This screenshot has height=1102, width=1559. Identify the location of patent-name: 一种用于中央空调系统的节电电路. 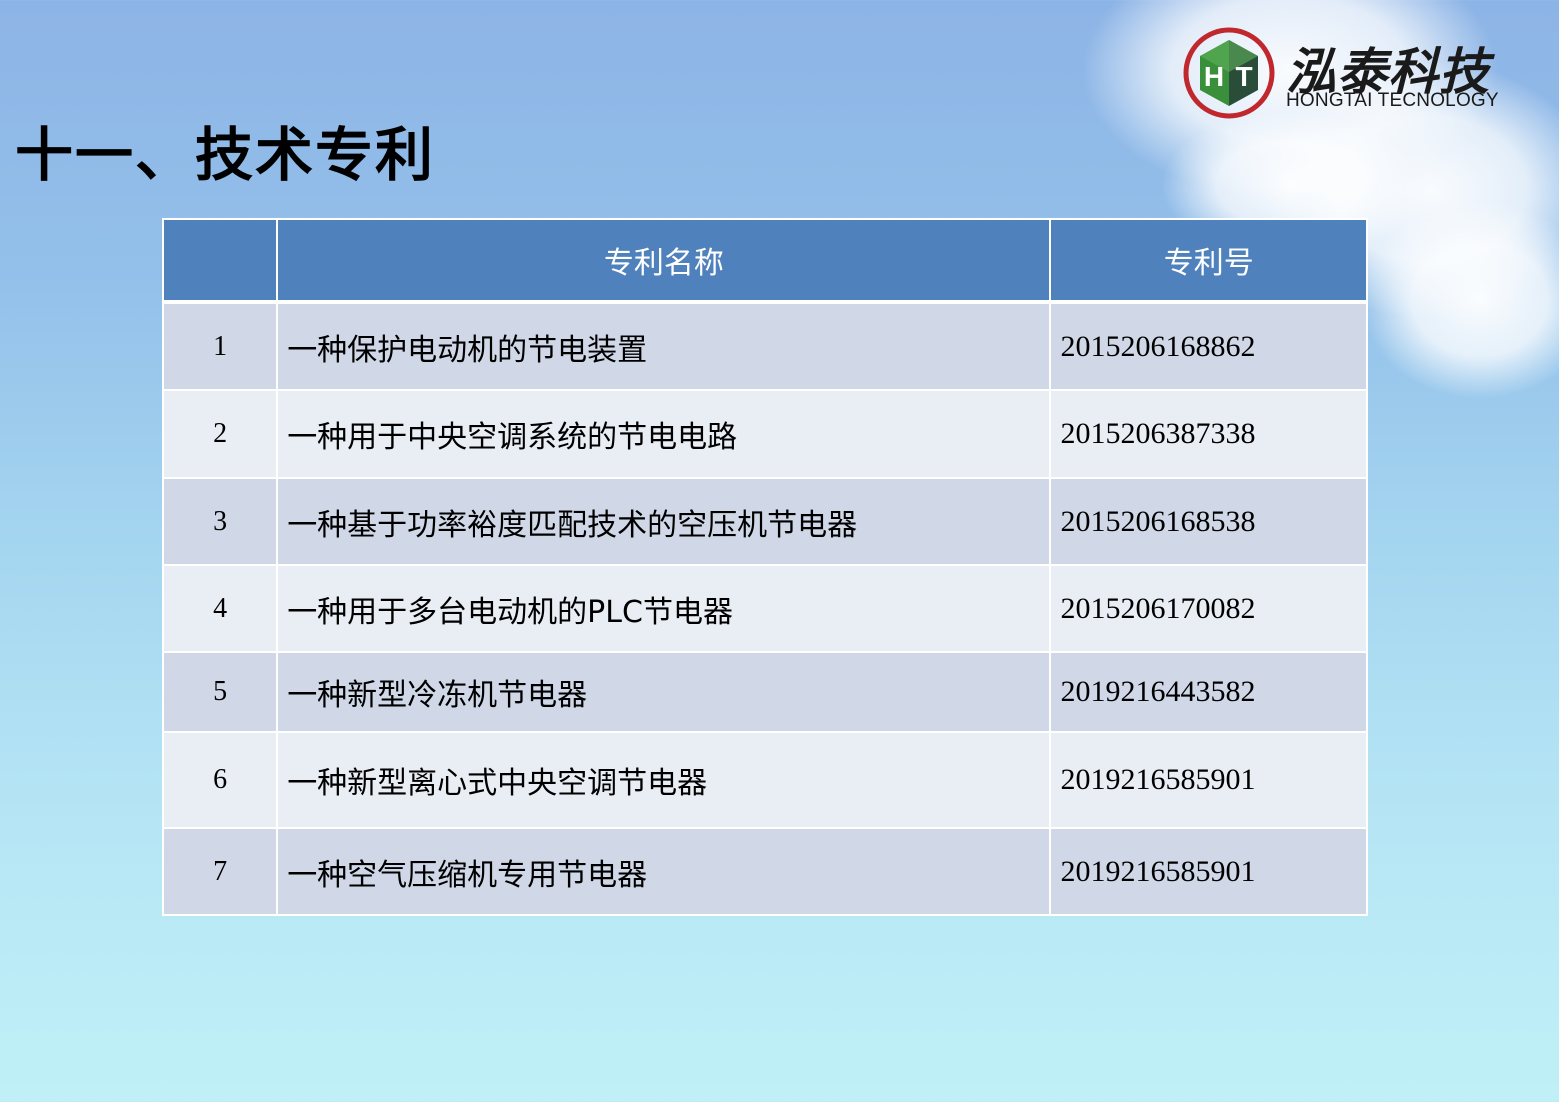
(664, 434).